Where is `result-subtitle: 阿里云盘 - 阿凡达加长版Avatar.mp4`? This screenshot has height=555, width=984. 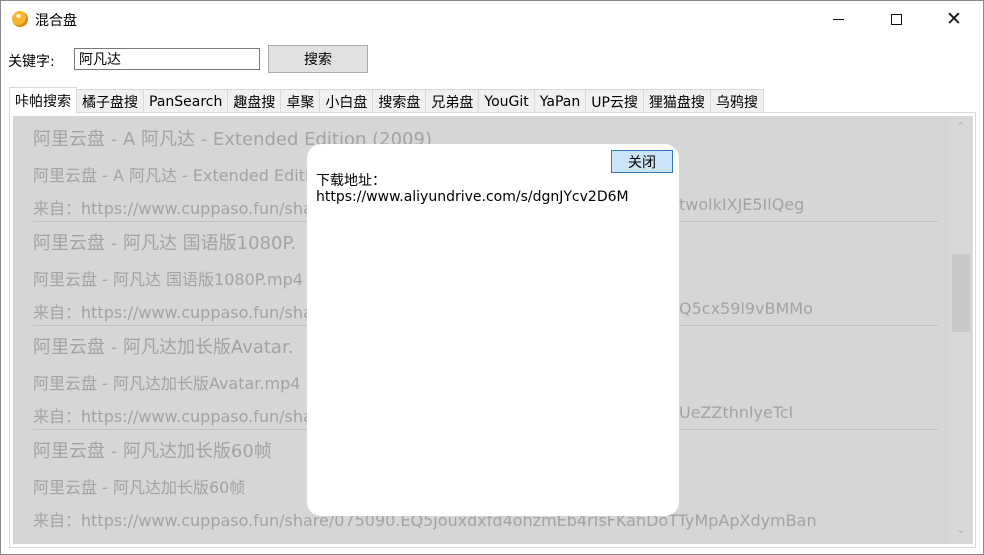
result-subtitle: 阿里云盘 - 阿凡达加长版Avatar.mp4 is located at coordinates (167, 383).